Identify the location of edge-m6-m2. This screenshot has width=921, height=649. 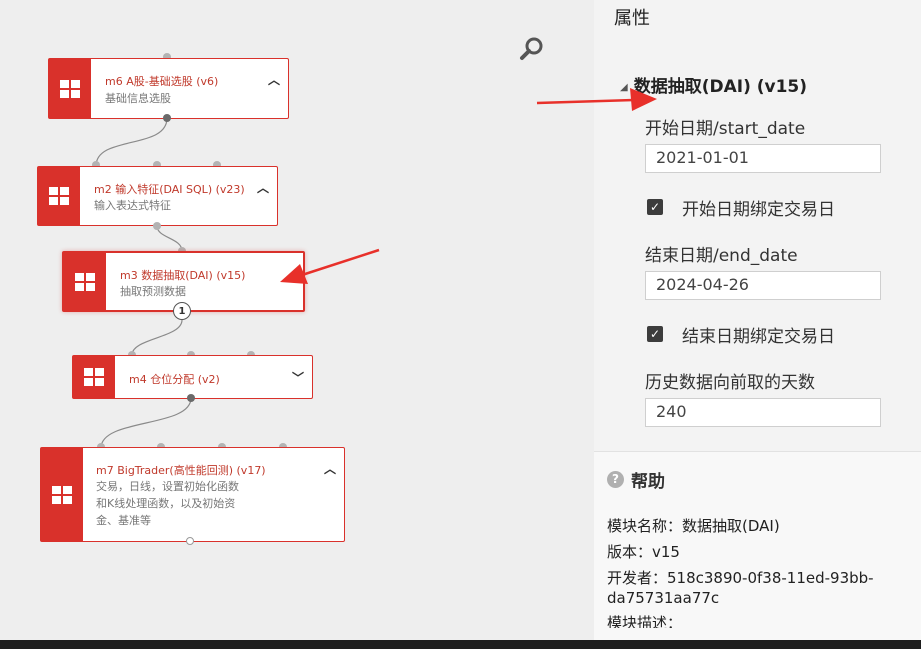
(131, 142).